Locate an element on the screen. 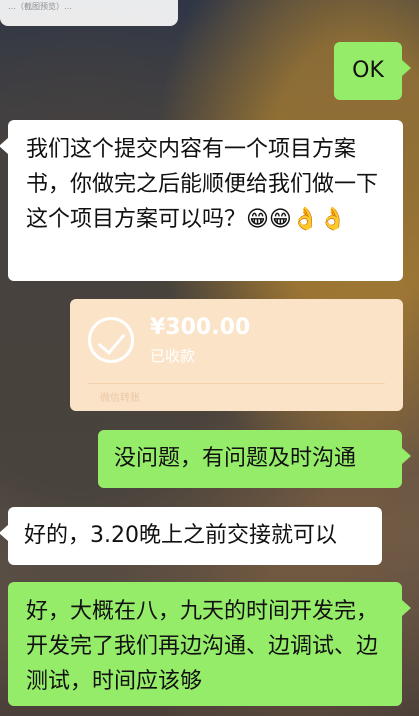 The width and height of the screenshot is (419, 716). transfer-brand-label: 微信转账 is located at coordinates (120, 398).